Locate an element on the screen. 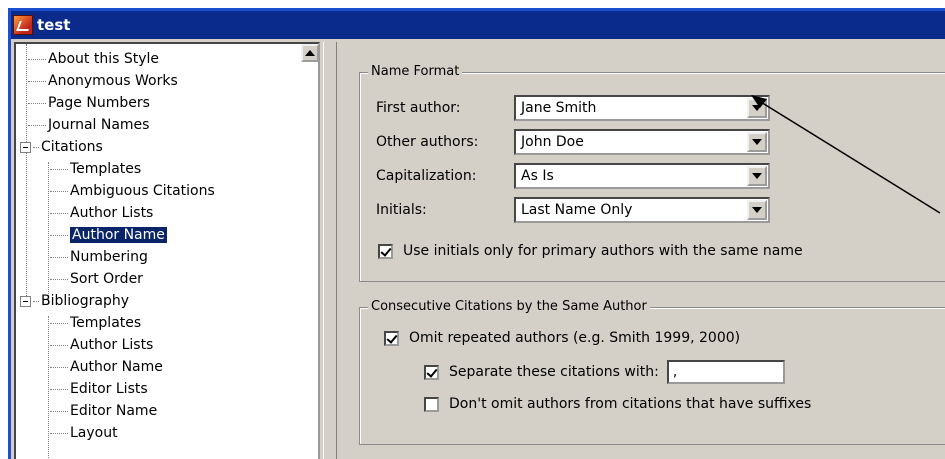 This screenshot has width=945, height=459. tree-item-label: Templates is located at coordinates (106, 323).